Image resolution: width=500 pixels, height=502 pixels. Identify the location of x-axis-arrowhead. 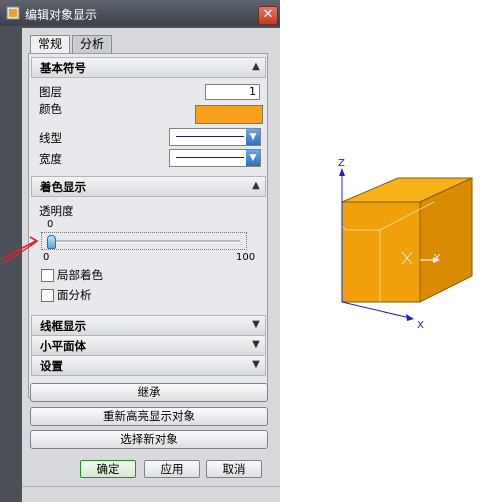
(410, 317).